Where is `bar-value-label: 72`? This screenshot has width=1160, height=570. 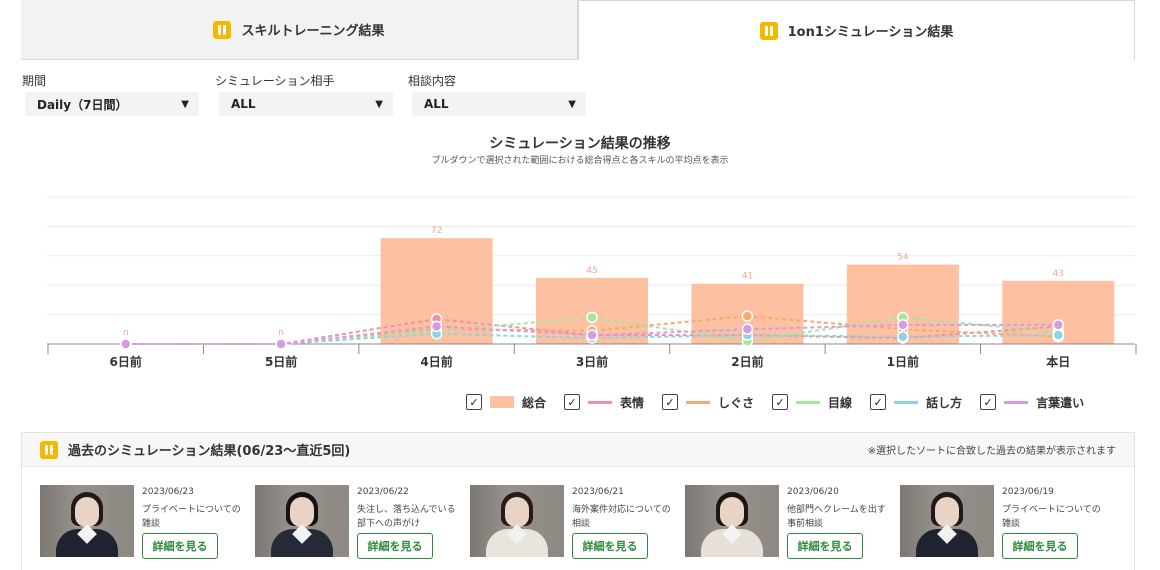
bar-value-label: 72 is located at coordinates (436, 231).